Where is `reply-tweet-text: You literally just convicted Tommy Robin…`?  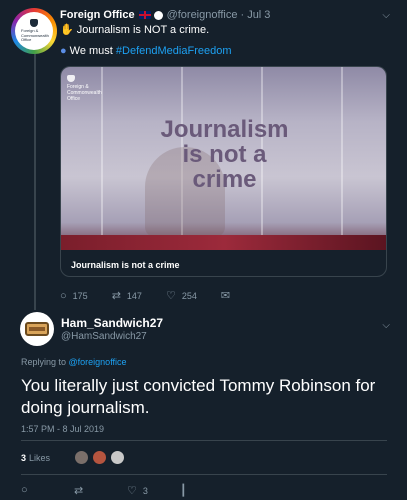
reply-tweet-text: You literally just convicted Tommy Robin… is located at coordinates (198, 396).